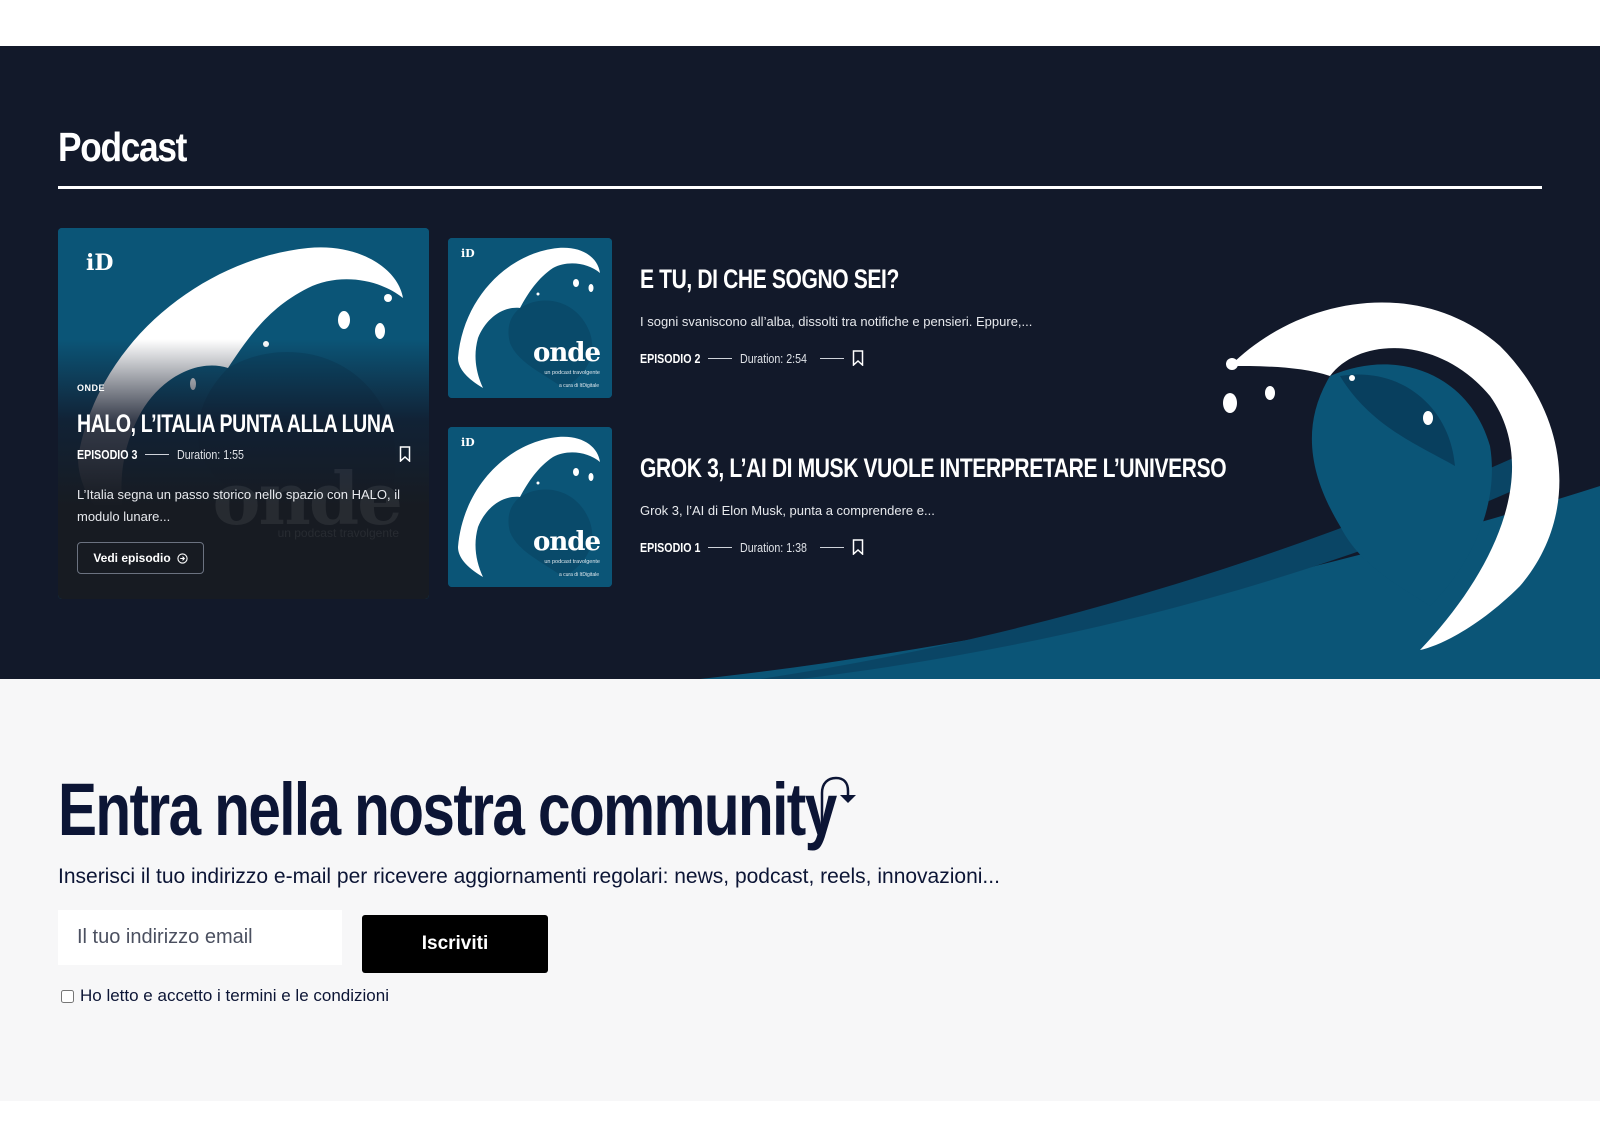 This screenshot has width=1600, height=1146. I want to click on episode-duration: Duration: 2:54, so click(773, 358).